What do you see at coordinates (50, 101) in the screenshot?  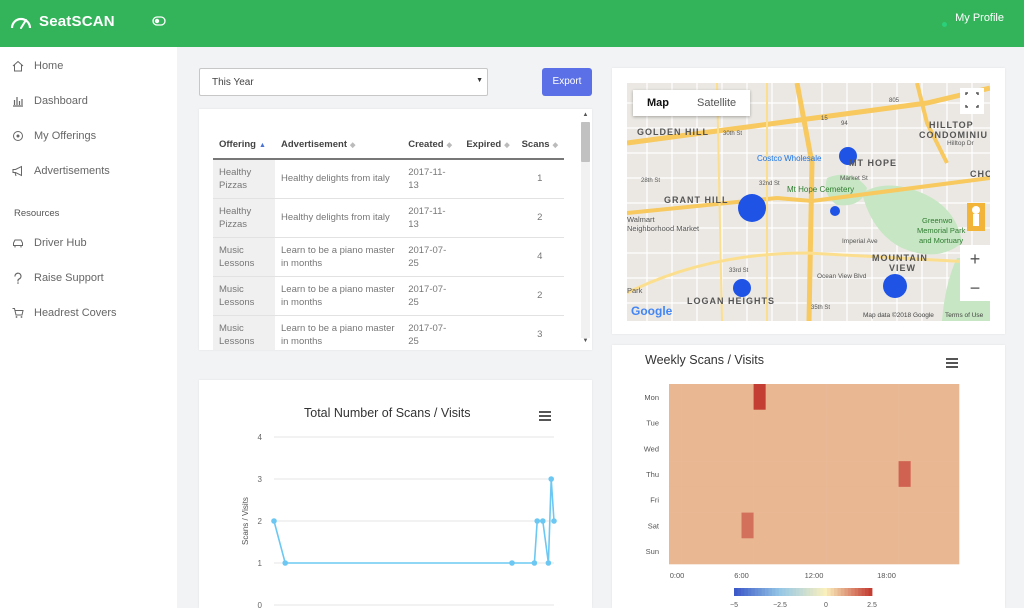 I see `sidebar-item-dashboard: Dashboard` at bounding box center [50, 101].